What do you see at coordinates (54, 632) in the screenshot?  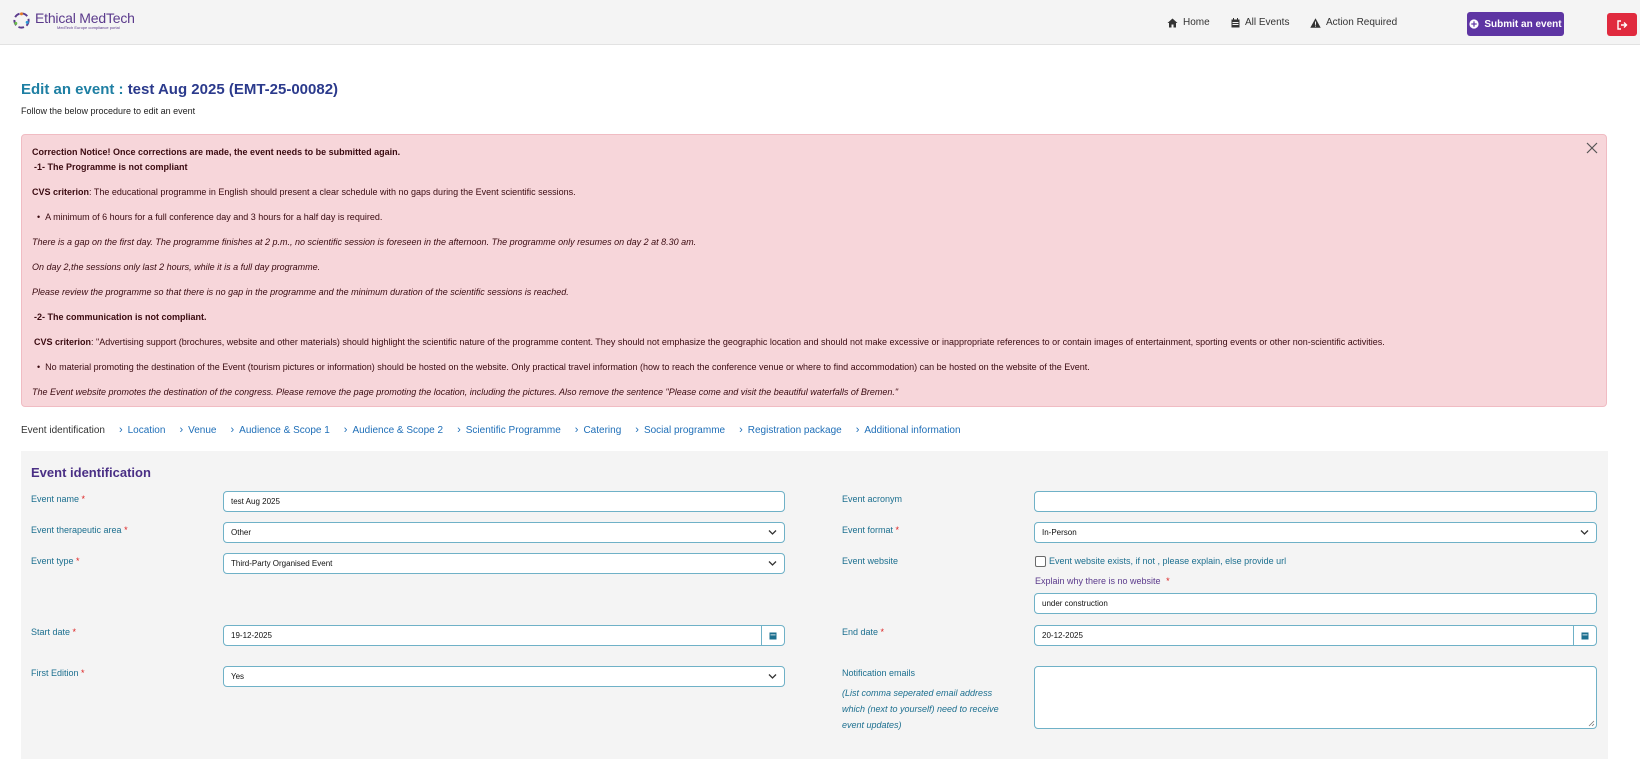 I see `start-date-label: Start date *` at bounding box center [54, 632].